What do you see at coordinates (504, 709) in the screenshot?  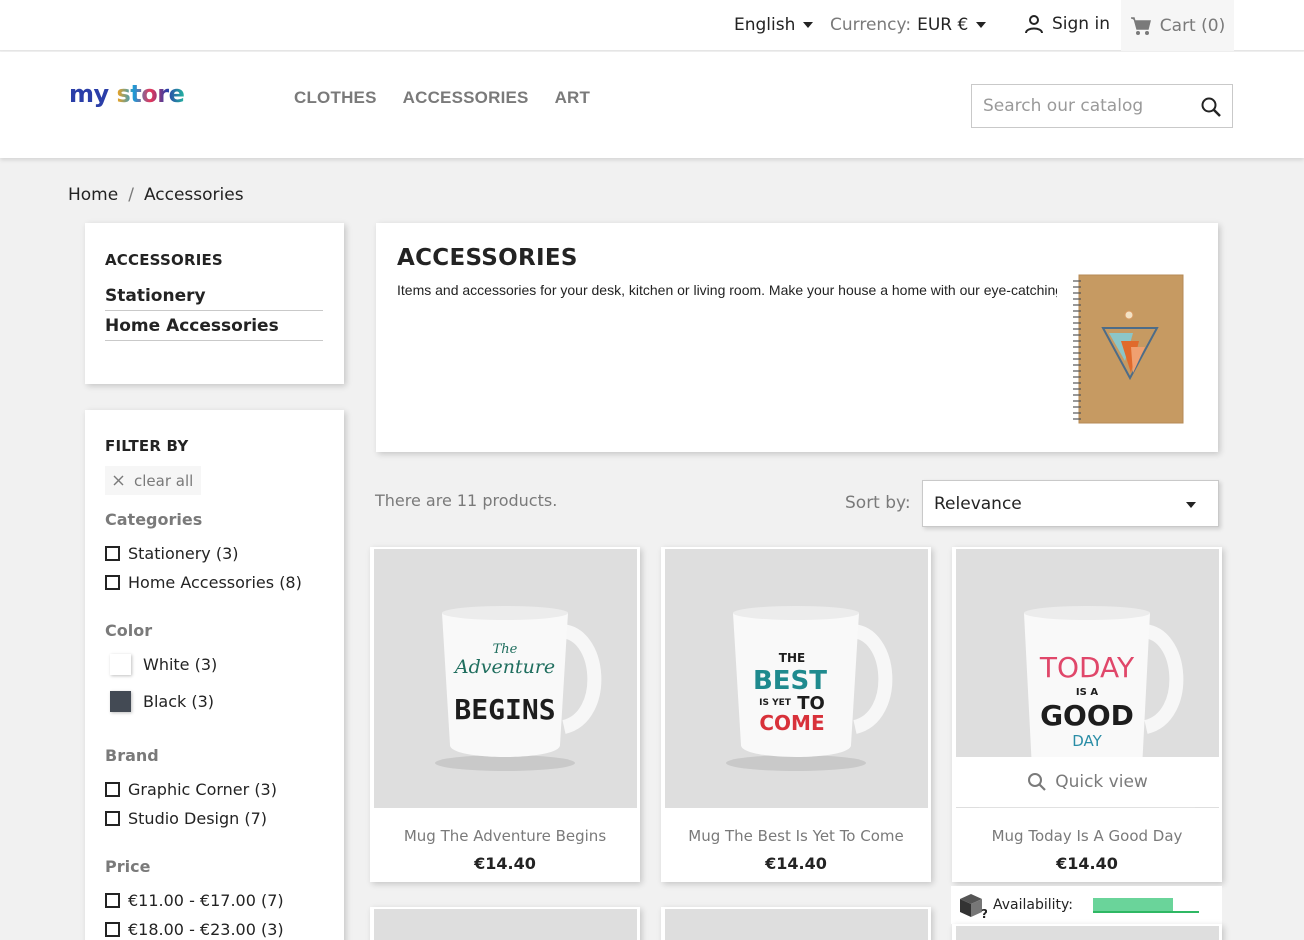 I see `mug-art-line-3: BEGINS` at bounding box center [504, 709].